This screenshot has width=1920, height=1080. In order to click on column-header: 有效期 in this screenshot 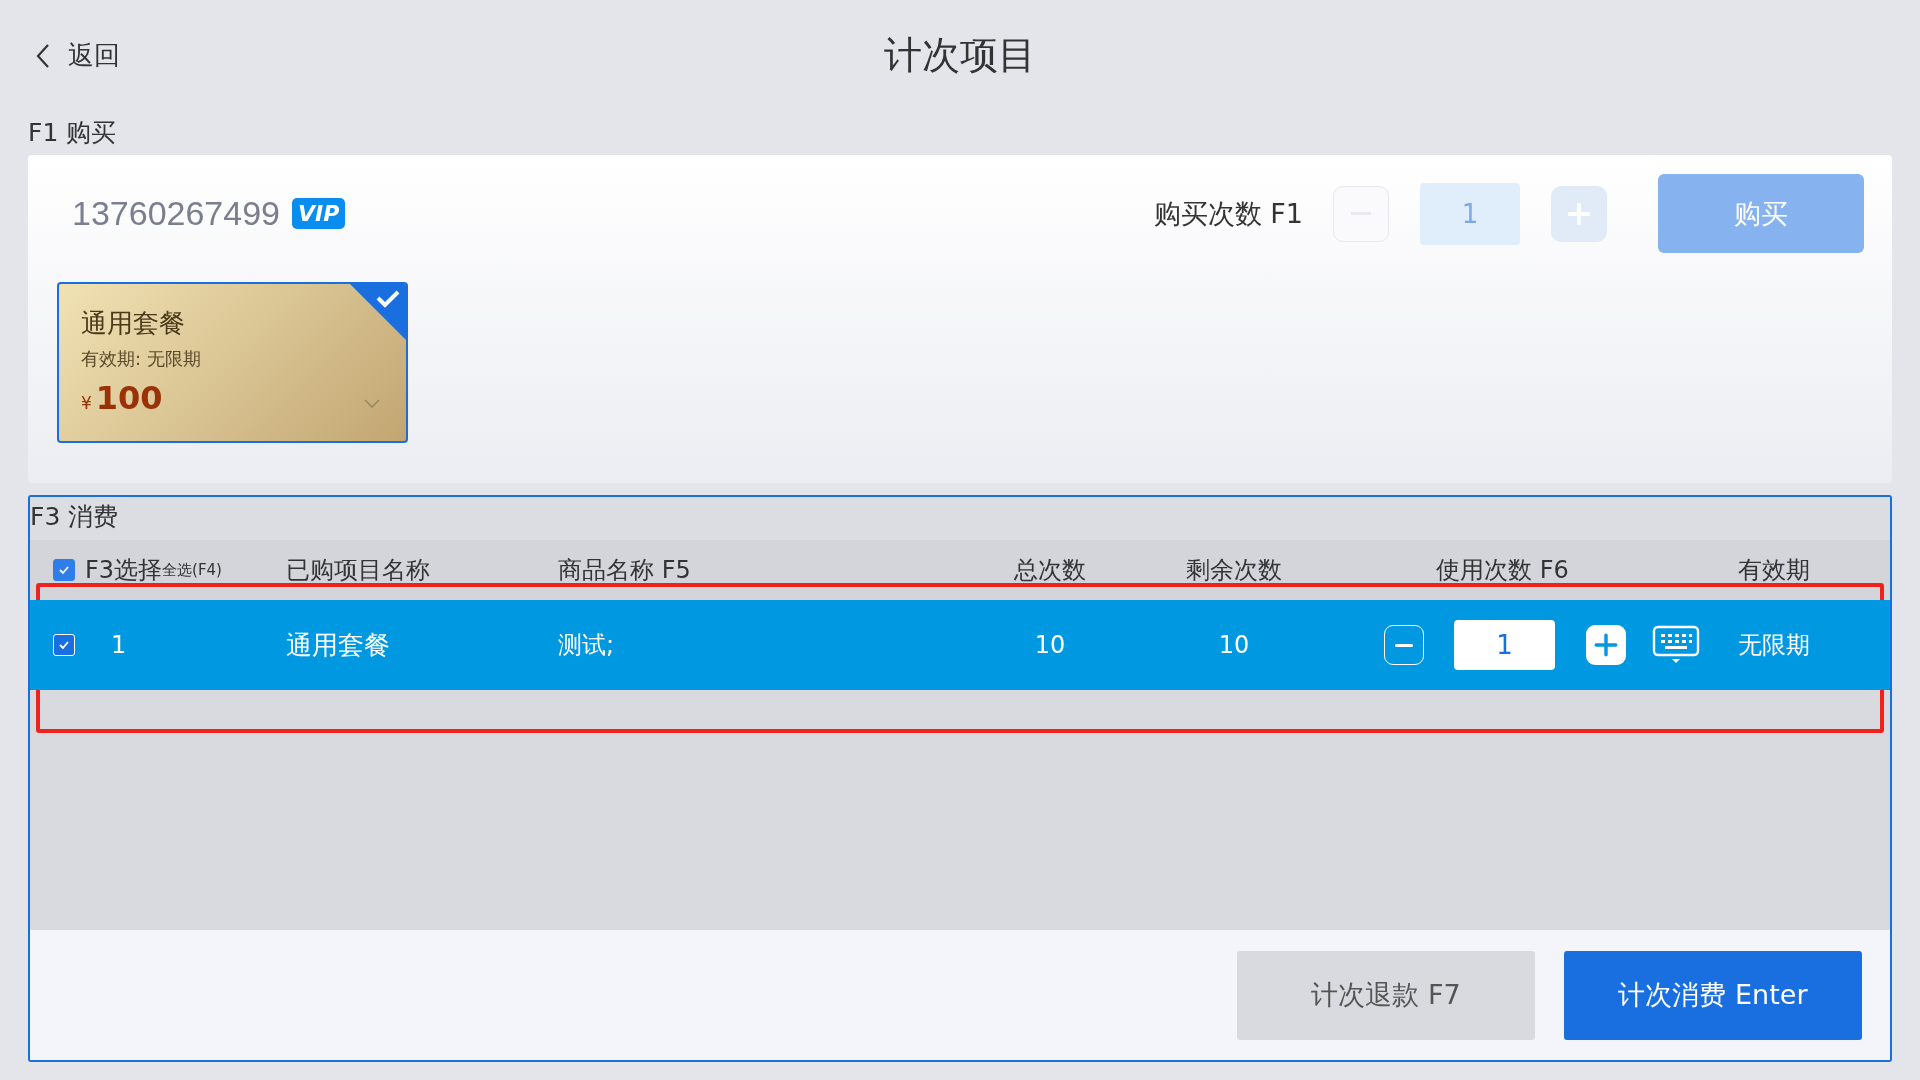, I will do `click(1774, 570)`.